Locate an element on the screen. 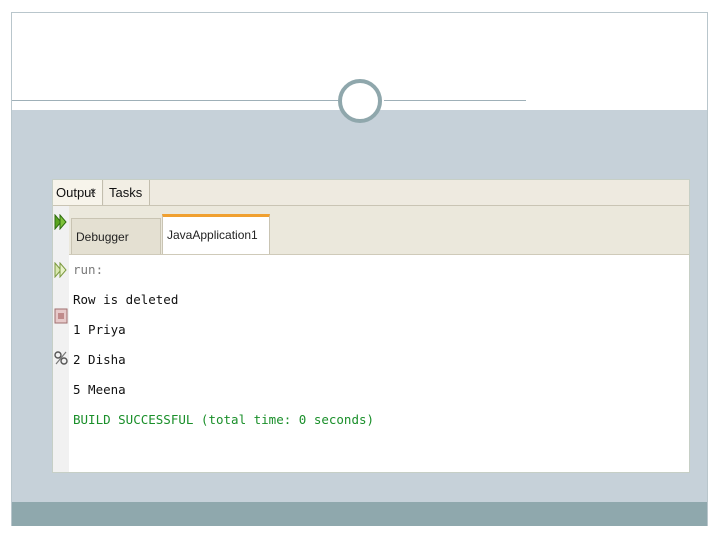 This screenshot has height=540, width=720. circle-decoration is located at coordinates (360, 101).